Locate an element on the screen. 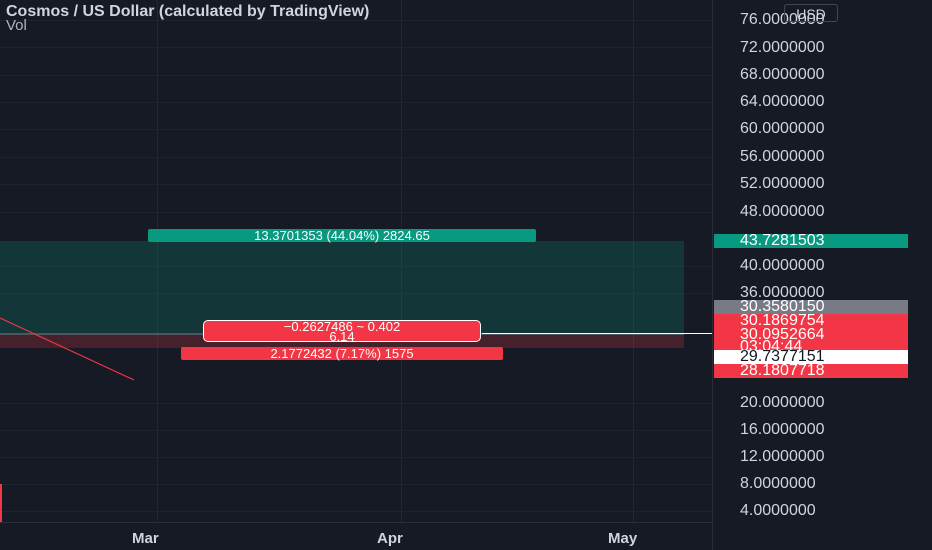  price-tick: 20.0000000 is located at coordinates (782, 402).